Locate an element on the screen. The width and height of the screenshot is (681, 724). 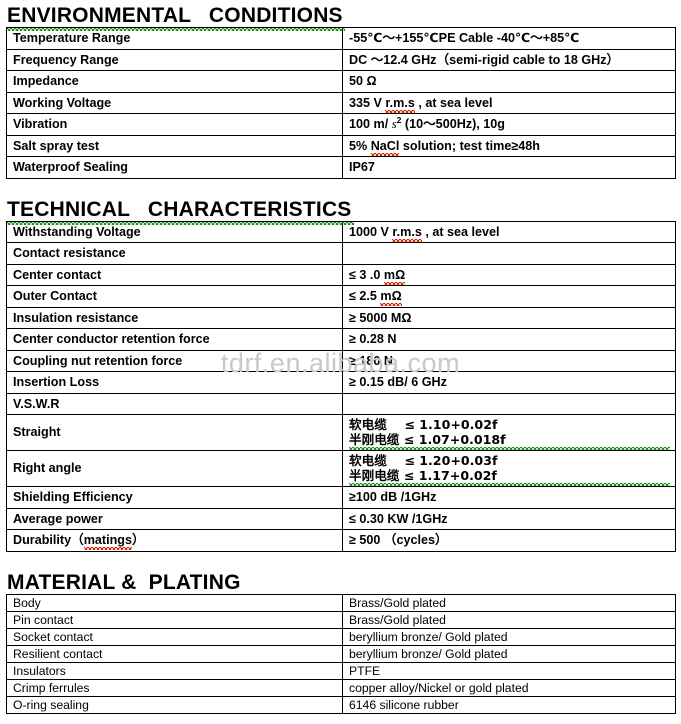
row-value: copper alloy/Nickel or gold plated is located at coordinates (509, 687).